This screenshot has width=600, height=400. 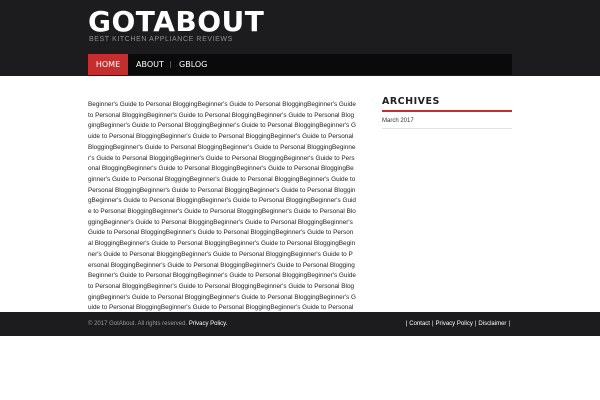 What do you see at coordinates (170, 64) in the screenshot?
I see `nav-divider` at bounding box center [170, 64].